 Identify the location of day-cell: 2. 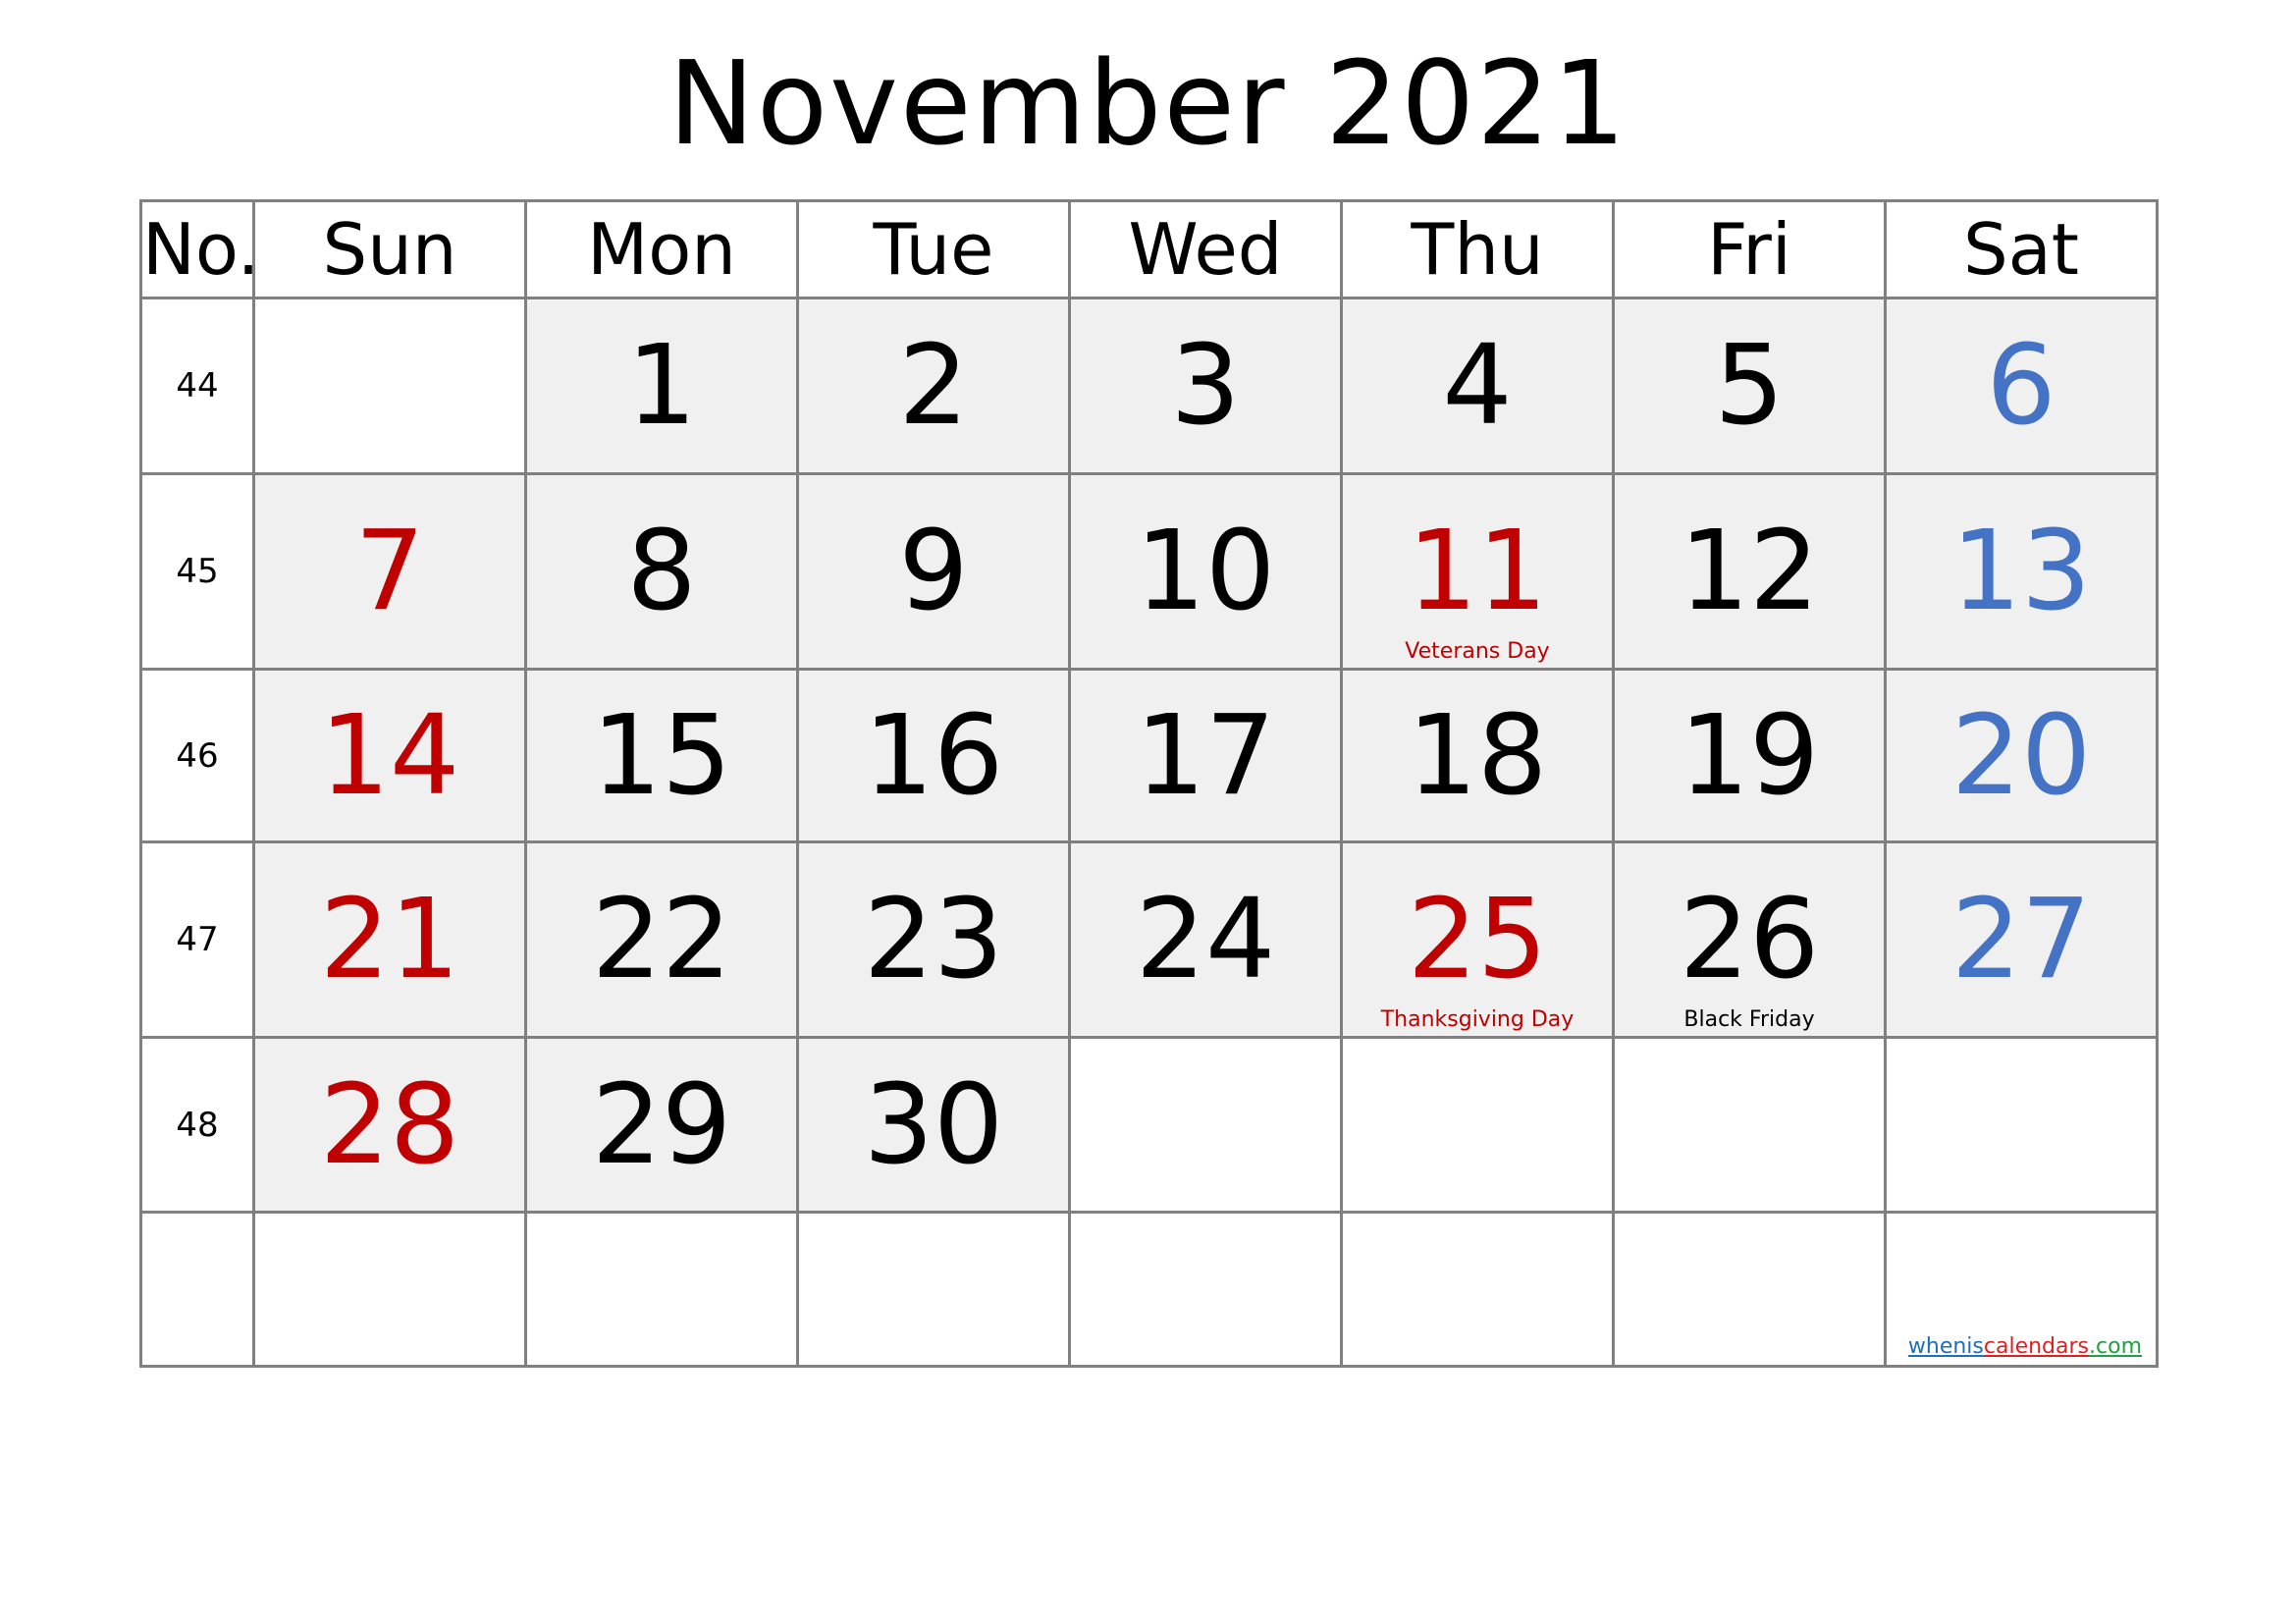
(933, 386).